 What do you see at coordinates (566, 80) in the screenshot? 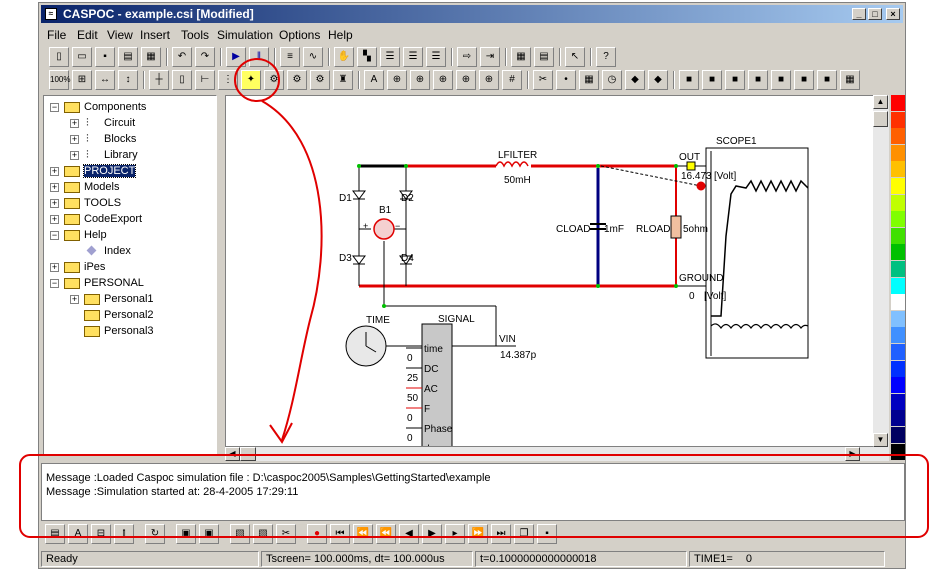
I see `node-button: •` at bounding box center [566, 80].